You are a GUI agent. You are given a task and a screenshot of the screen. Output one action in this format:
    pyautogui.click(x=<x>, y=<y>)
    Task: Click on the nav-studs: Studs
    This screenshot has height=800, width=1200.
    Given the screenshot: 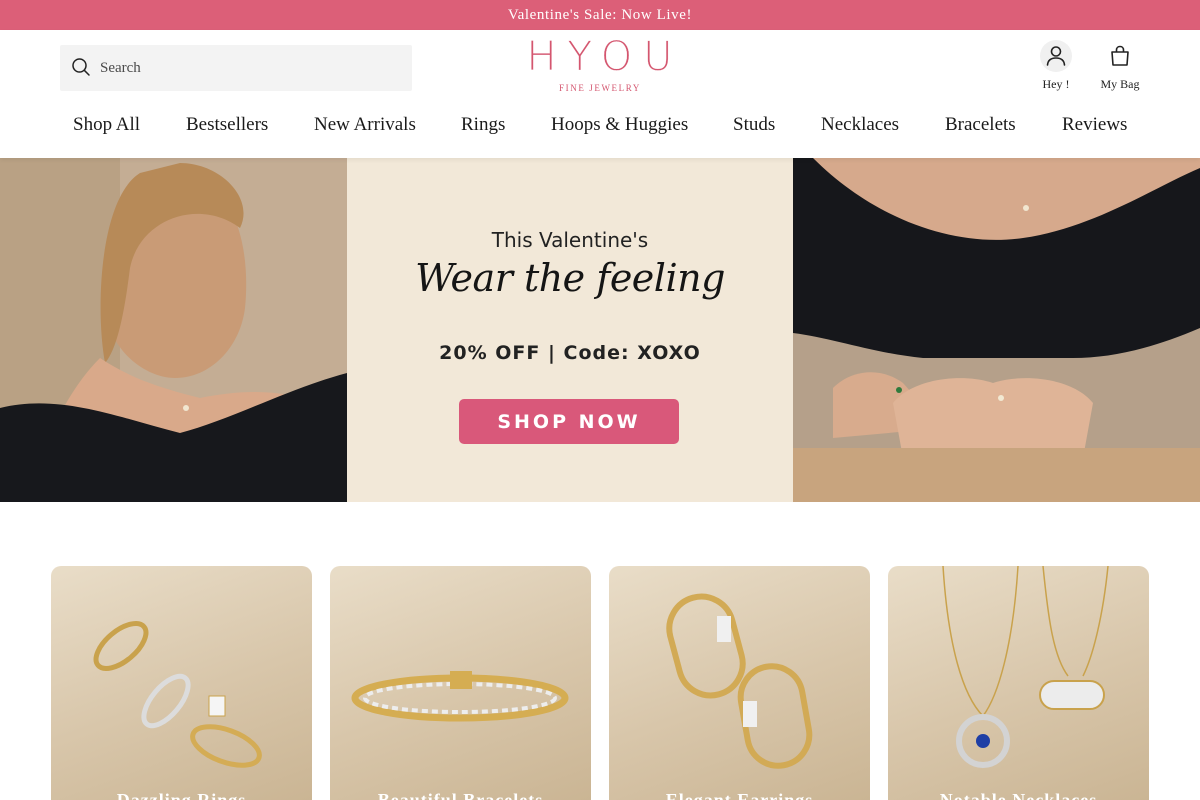 What is the action you would take?
    pyautogui.click(x=754, y=125)
    